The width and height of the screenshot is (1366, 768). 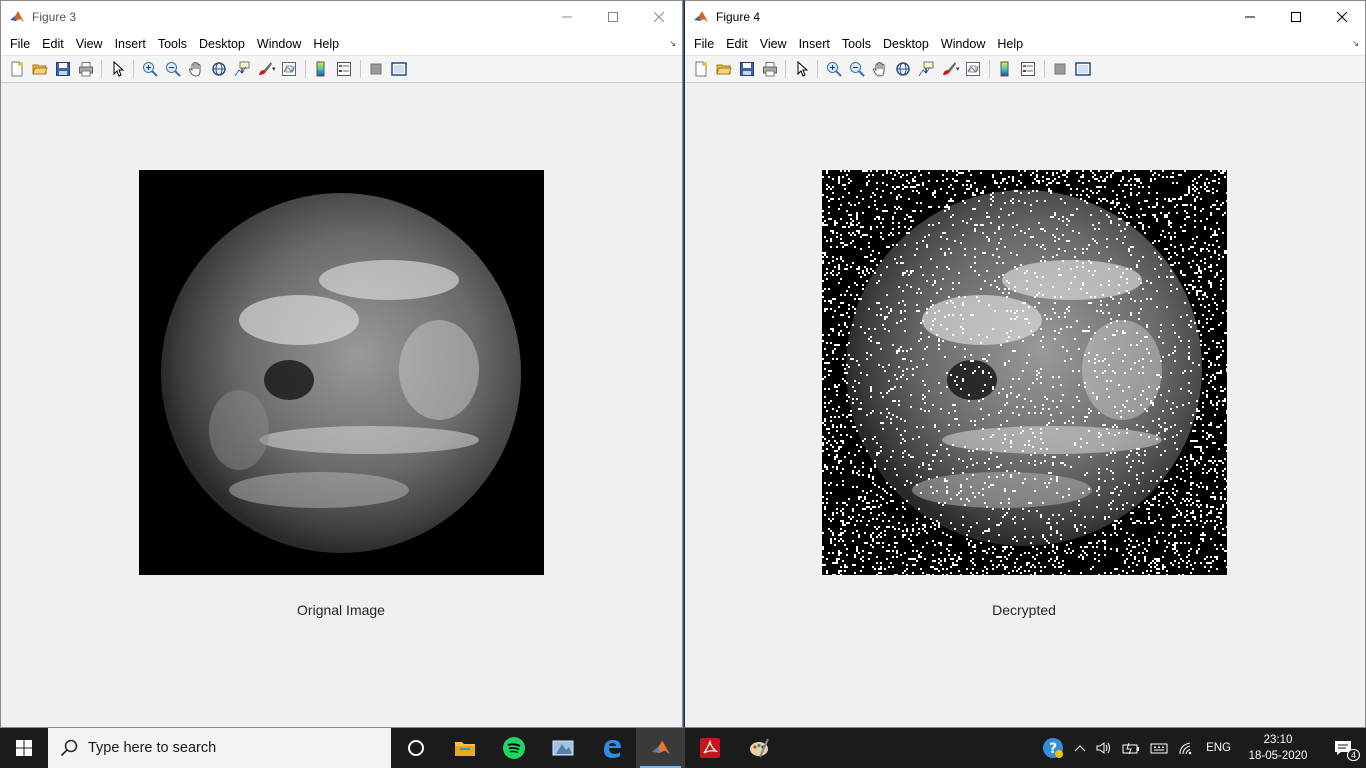 What do you see at coordinates (341, 16) in the screenshot?
I see `title-bar: Figure 3` at bounding box center [341, 16].